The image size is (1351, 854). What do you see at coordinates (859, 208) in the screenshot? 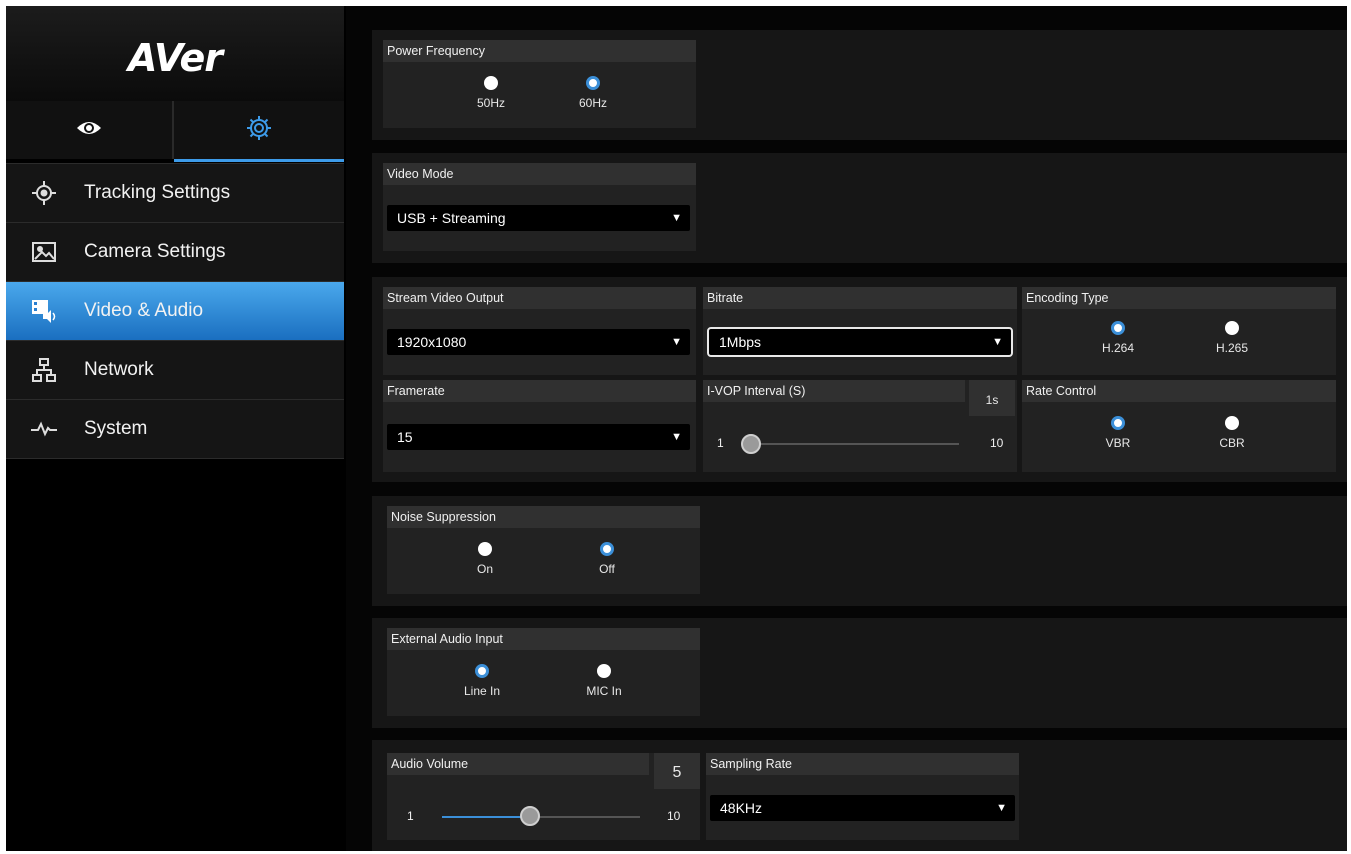
I see `video-mode-section: Video Mode USB + Streaming ▼` at bounding box center [859, 208].